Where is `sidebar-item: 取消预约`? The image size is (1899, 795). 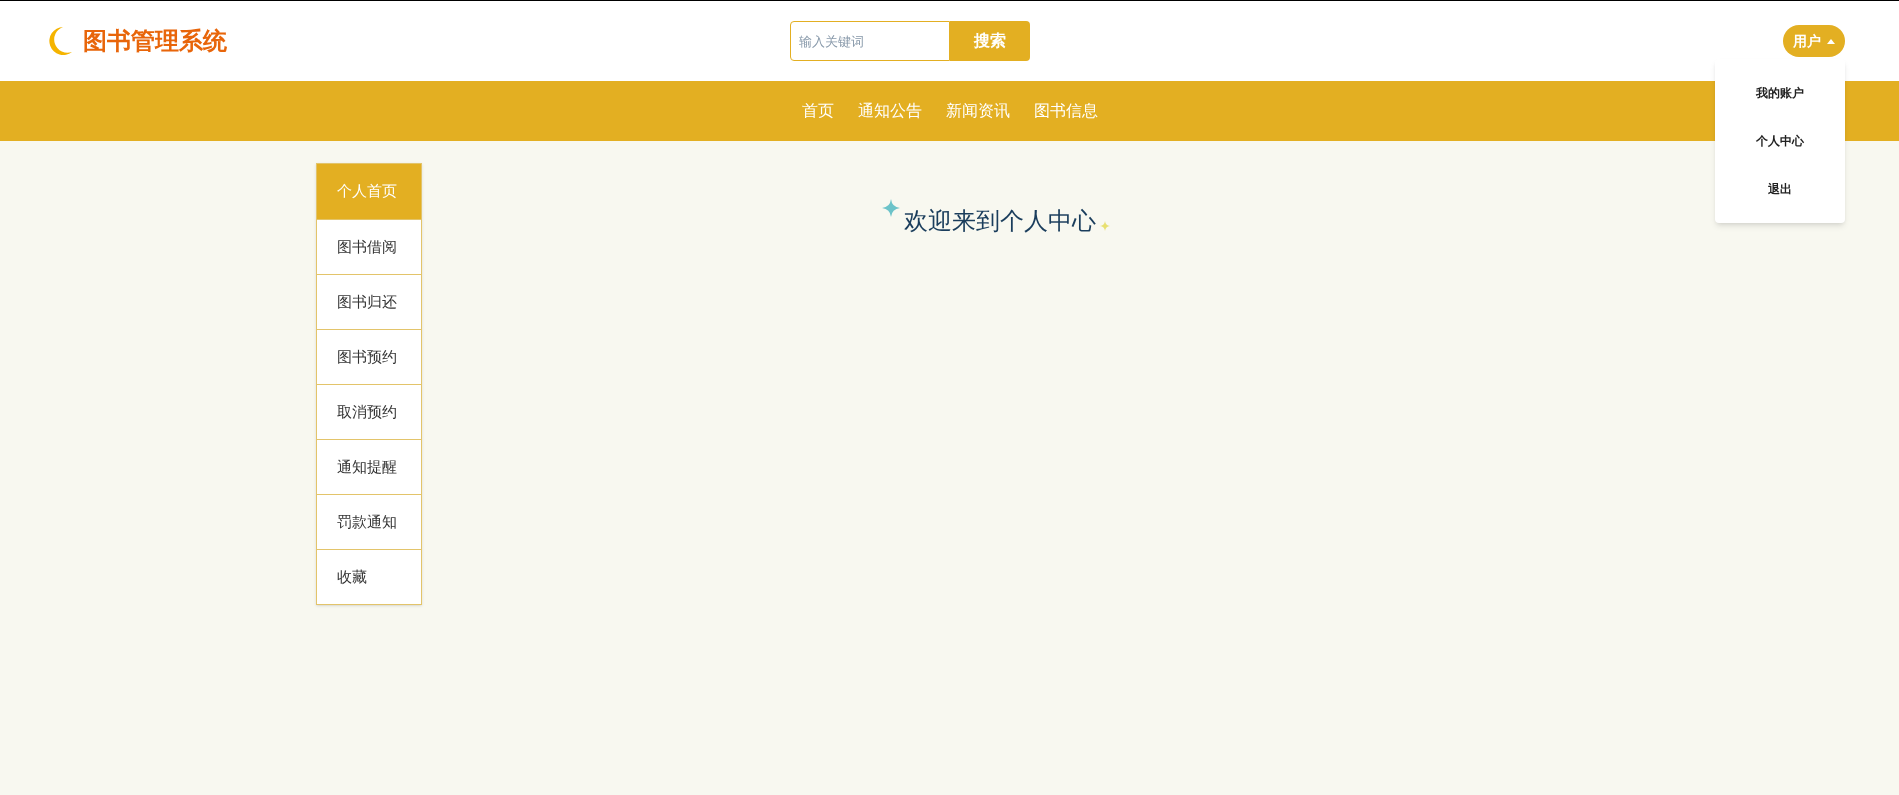
sidebar-item: 取消预约 is located at coordinates (369, 411).